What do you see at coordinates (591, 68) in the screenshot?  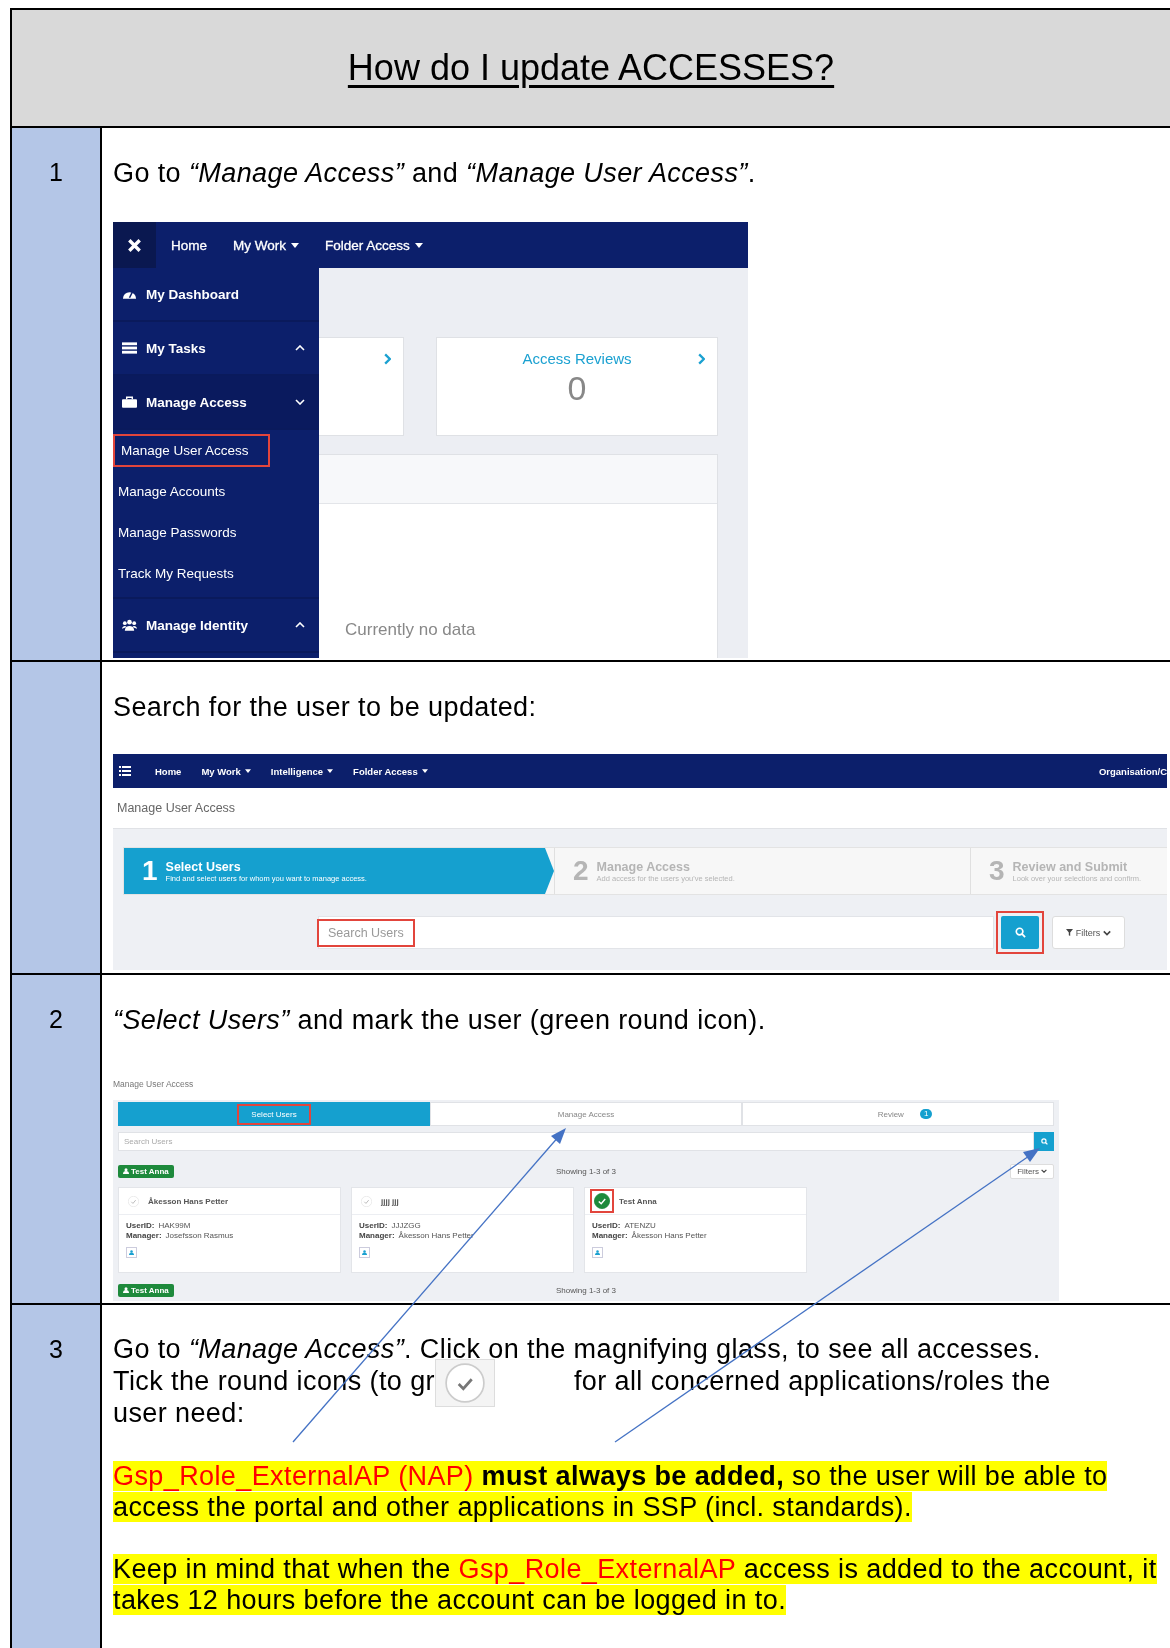 I see `page-title: How do I update ACCESSES?` at bounding box center [591, 68].